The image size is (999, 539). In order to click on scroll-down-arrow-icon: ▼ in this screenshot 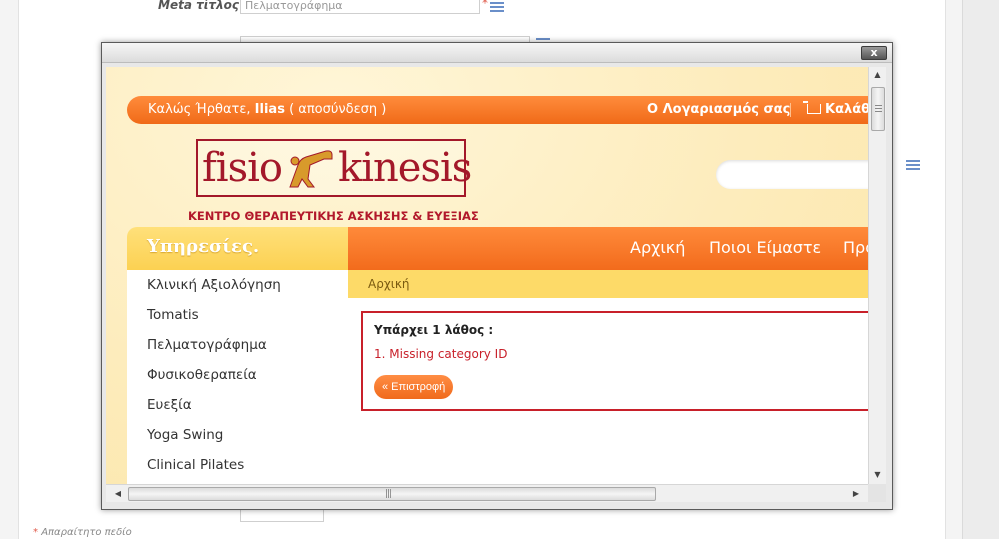, I will do `click(877, 475)`.